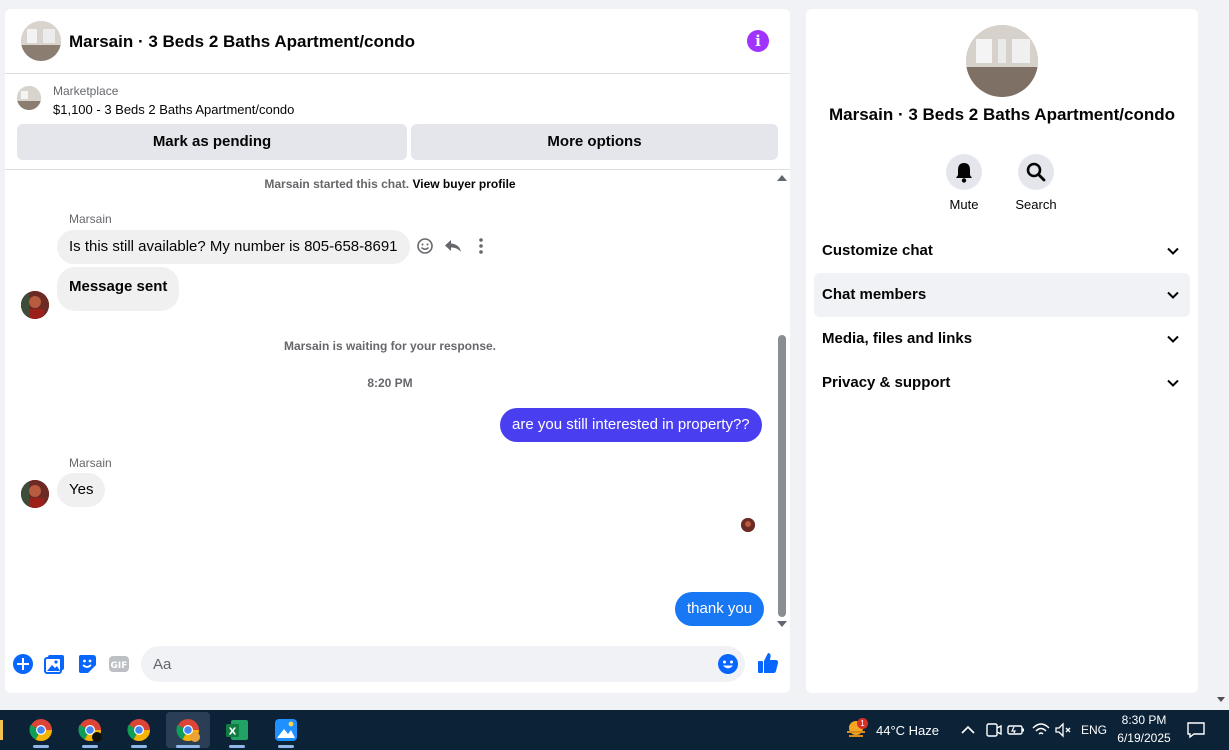 The width and height of the screenshot is (1229, 750). What do you see at coordinates (1016, 730) in the screenshot?
I see `battery-icon` at bounding box center [1016, 730].